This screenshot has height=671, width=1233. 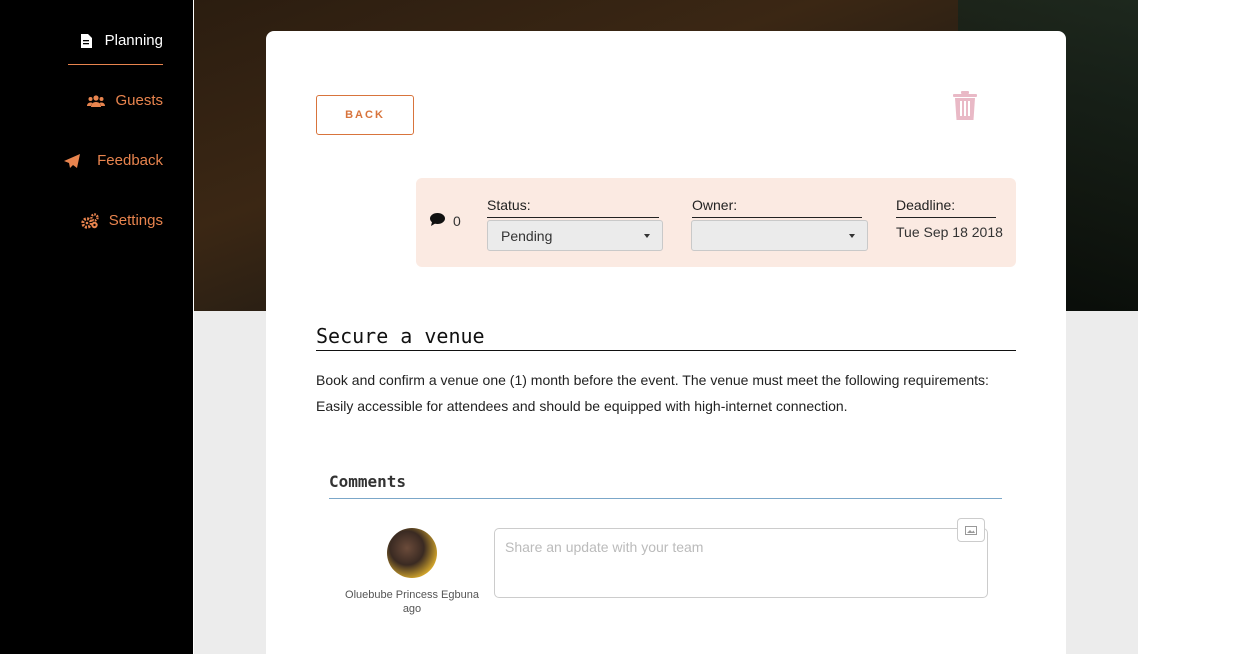 What do you see at coordinates (437, 221) in the screenshot?
I see `comment-icon` at bounding box center [437, 221].